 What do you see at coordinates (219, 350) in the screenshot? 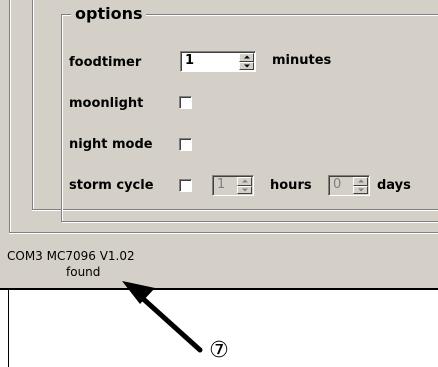
I see `callout-number: ⑦` at bounding box center [219, 350].